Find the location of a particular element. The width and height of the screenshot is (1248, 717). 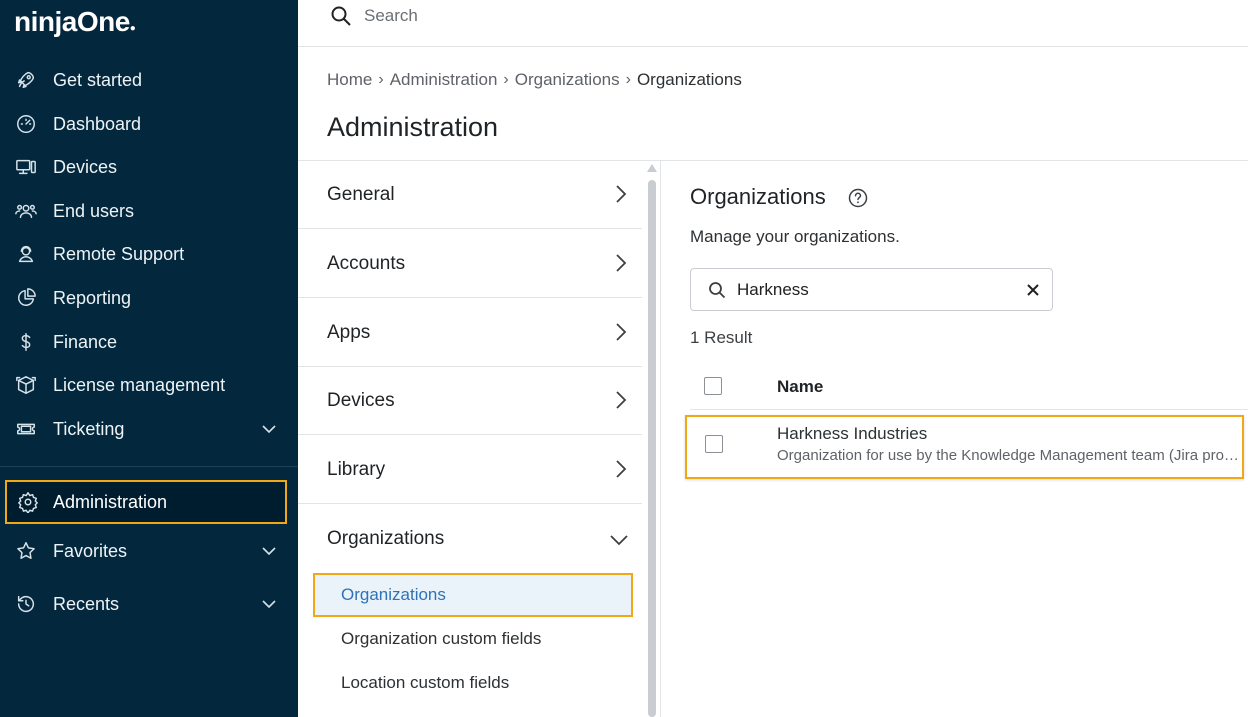

sidebar-item-reporting: Reporting is located at coordinates (149, 298).